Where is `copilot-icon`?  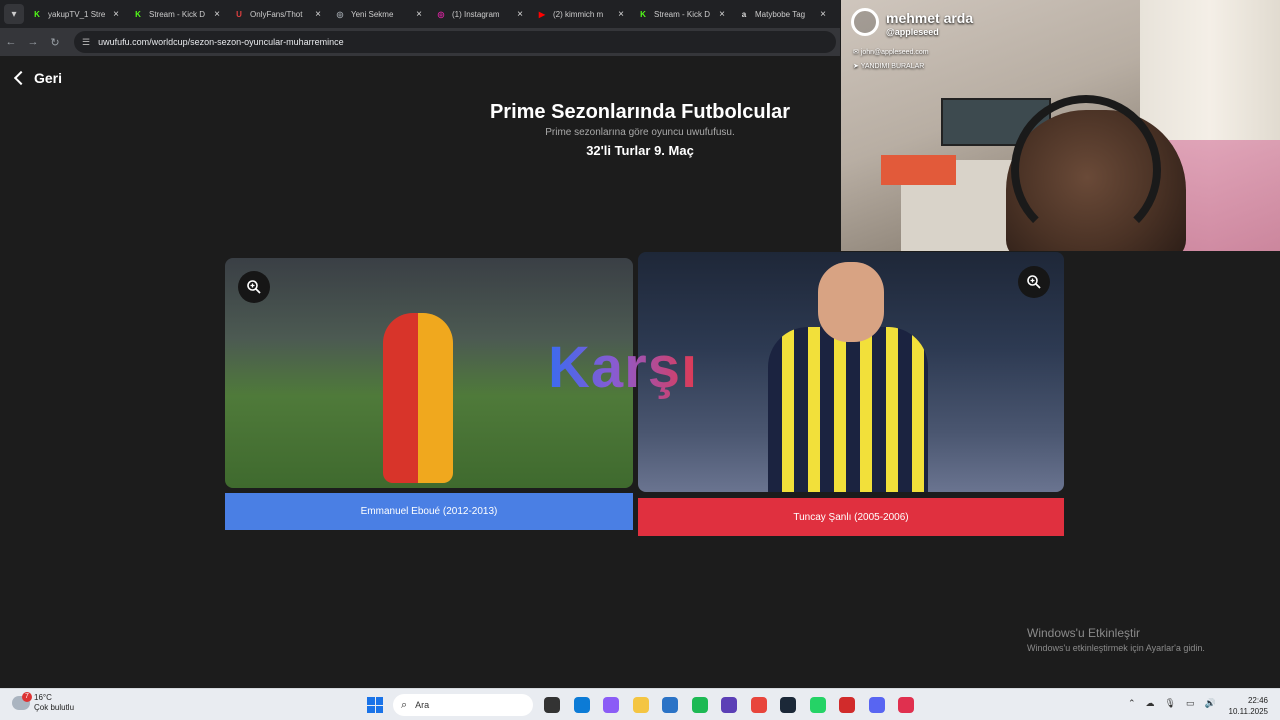
copilot-icon is located at coordinates (611, 705).